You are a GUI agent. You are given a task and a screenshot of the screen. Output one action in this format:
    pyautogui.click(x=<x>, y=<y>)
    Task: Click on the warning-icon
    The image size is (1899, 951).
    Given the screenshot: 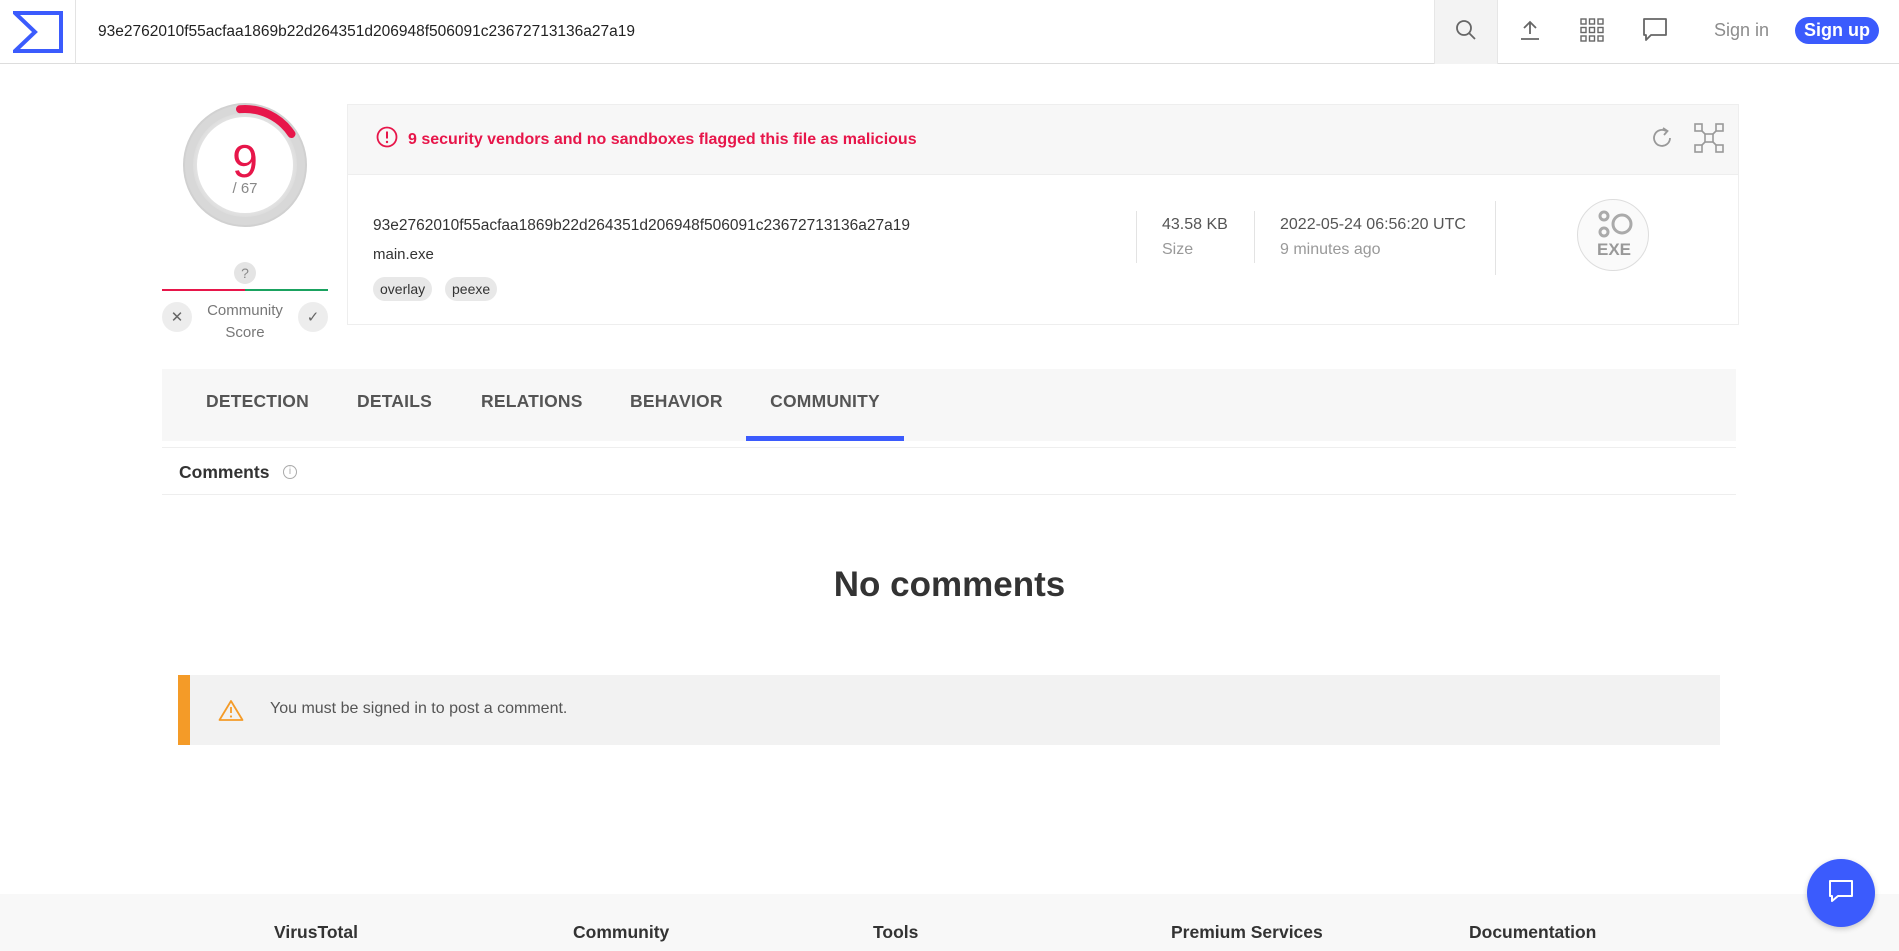 What is the action you would take?
    pyautogui.click(x=231, y=712)
    